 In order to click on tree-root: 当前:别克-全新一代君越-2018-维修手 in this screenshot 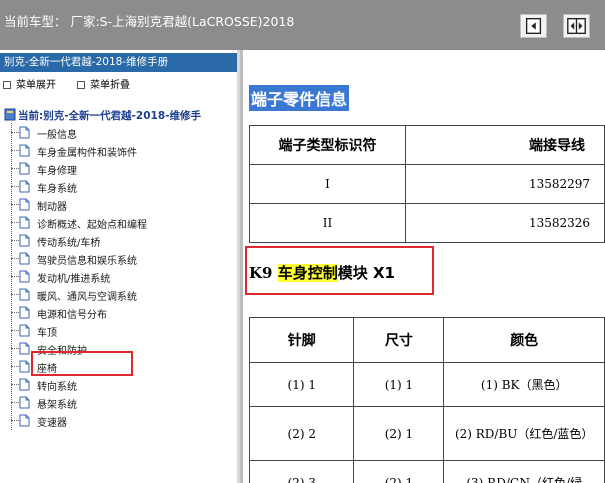, I will do `click(102, 115)`.